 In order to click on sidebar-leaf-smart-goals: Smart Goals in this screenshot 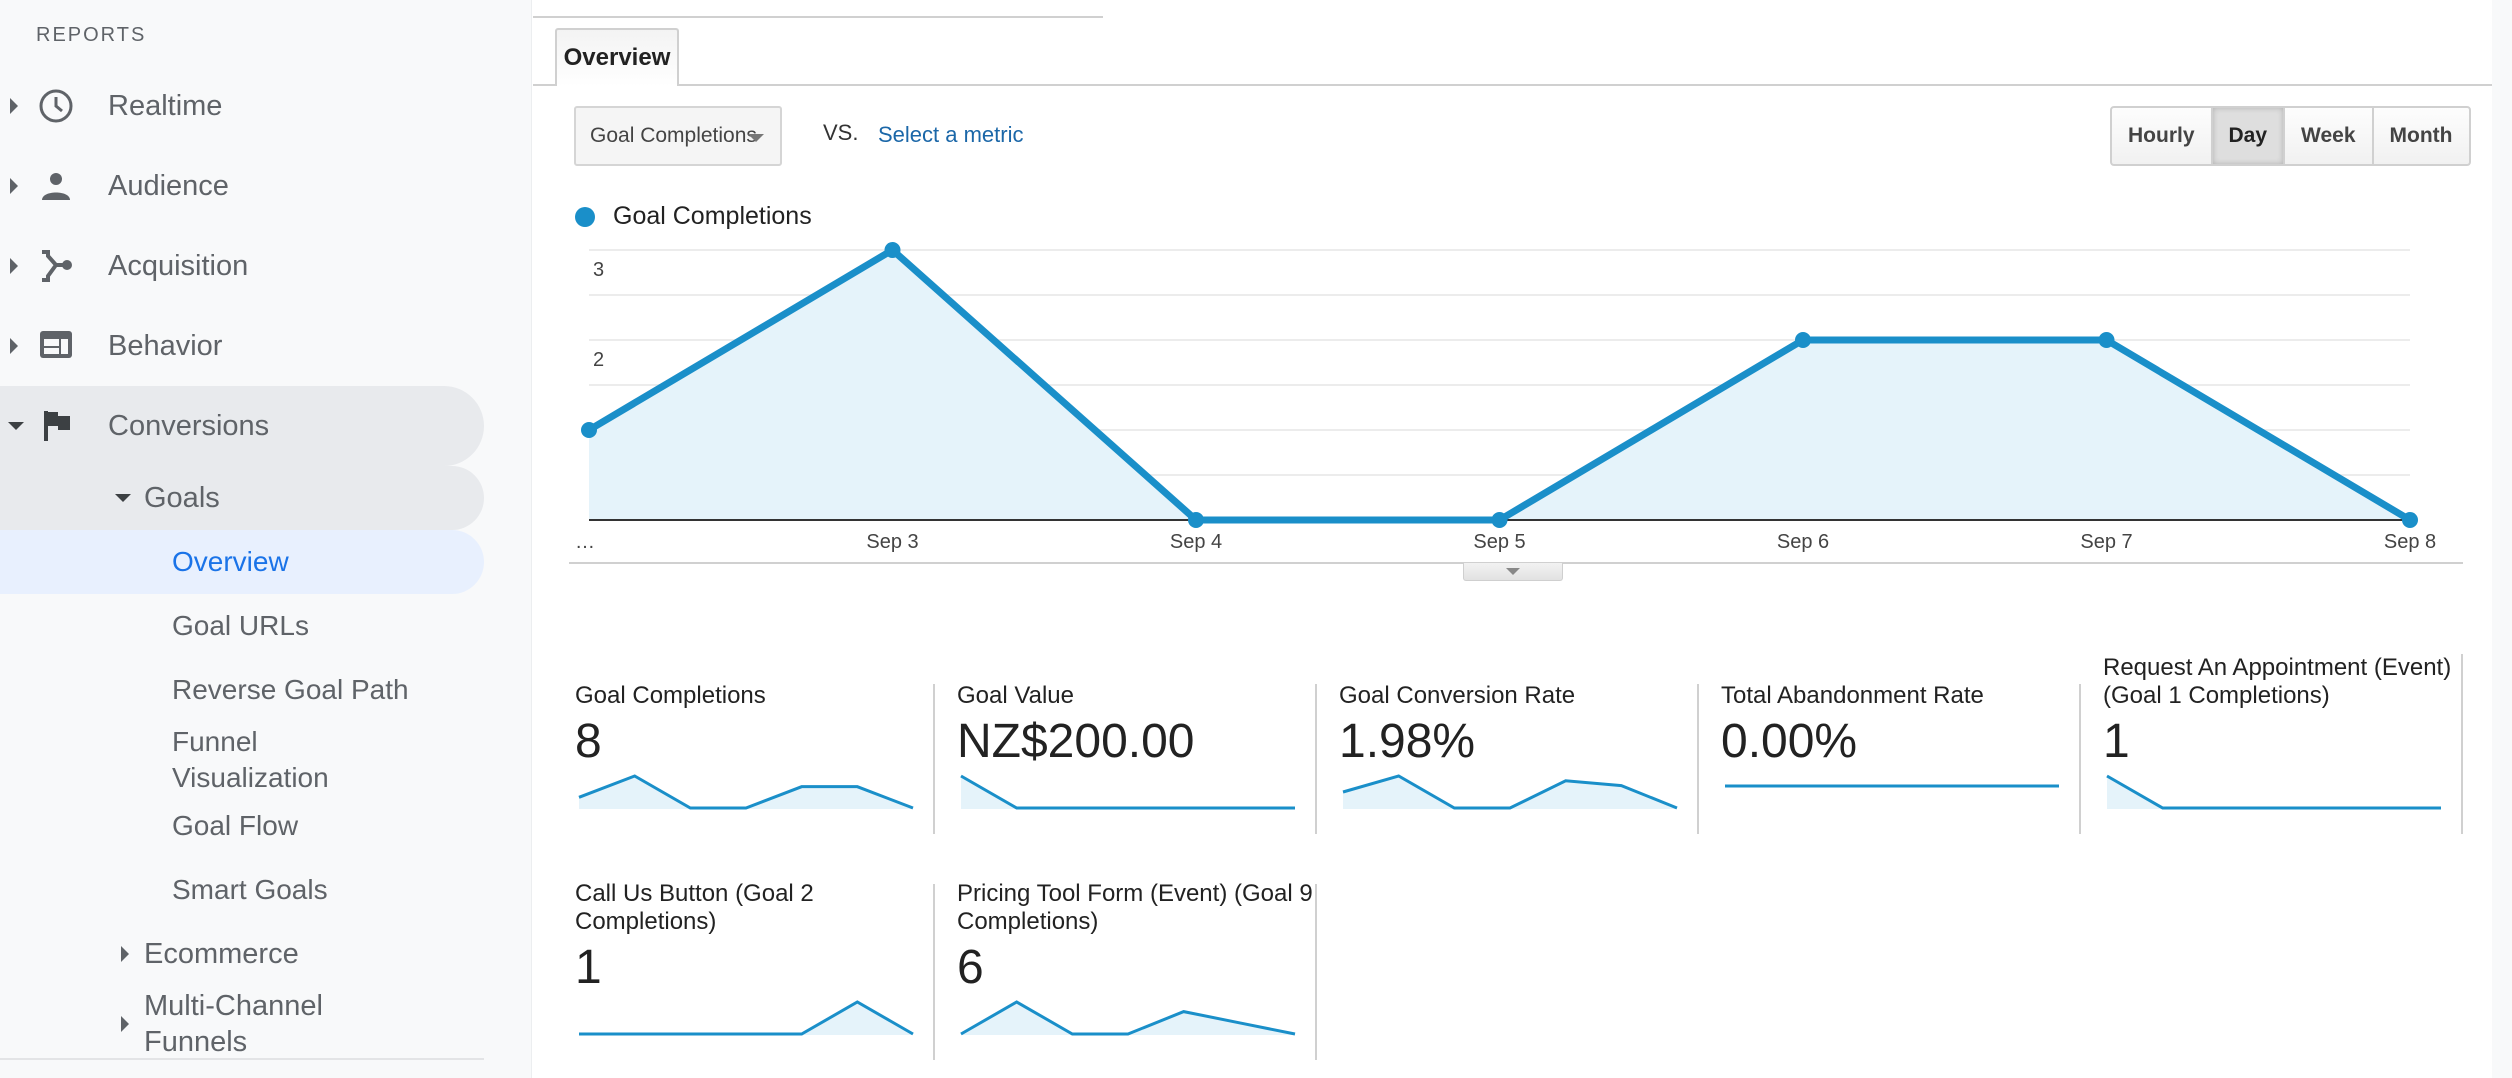, I will do `click(242, 890)`.